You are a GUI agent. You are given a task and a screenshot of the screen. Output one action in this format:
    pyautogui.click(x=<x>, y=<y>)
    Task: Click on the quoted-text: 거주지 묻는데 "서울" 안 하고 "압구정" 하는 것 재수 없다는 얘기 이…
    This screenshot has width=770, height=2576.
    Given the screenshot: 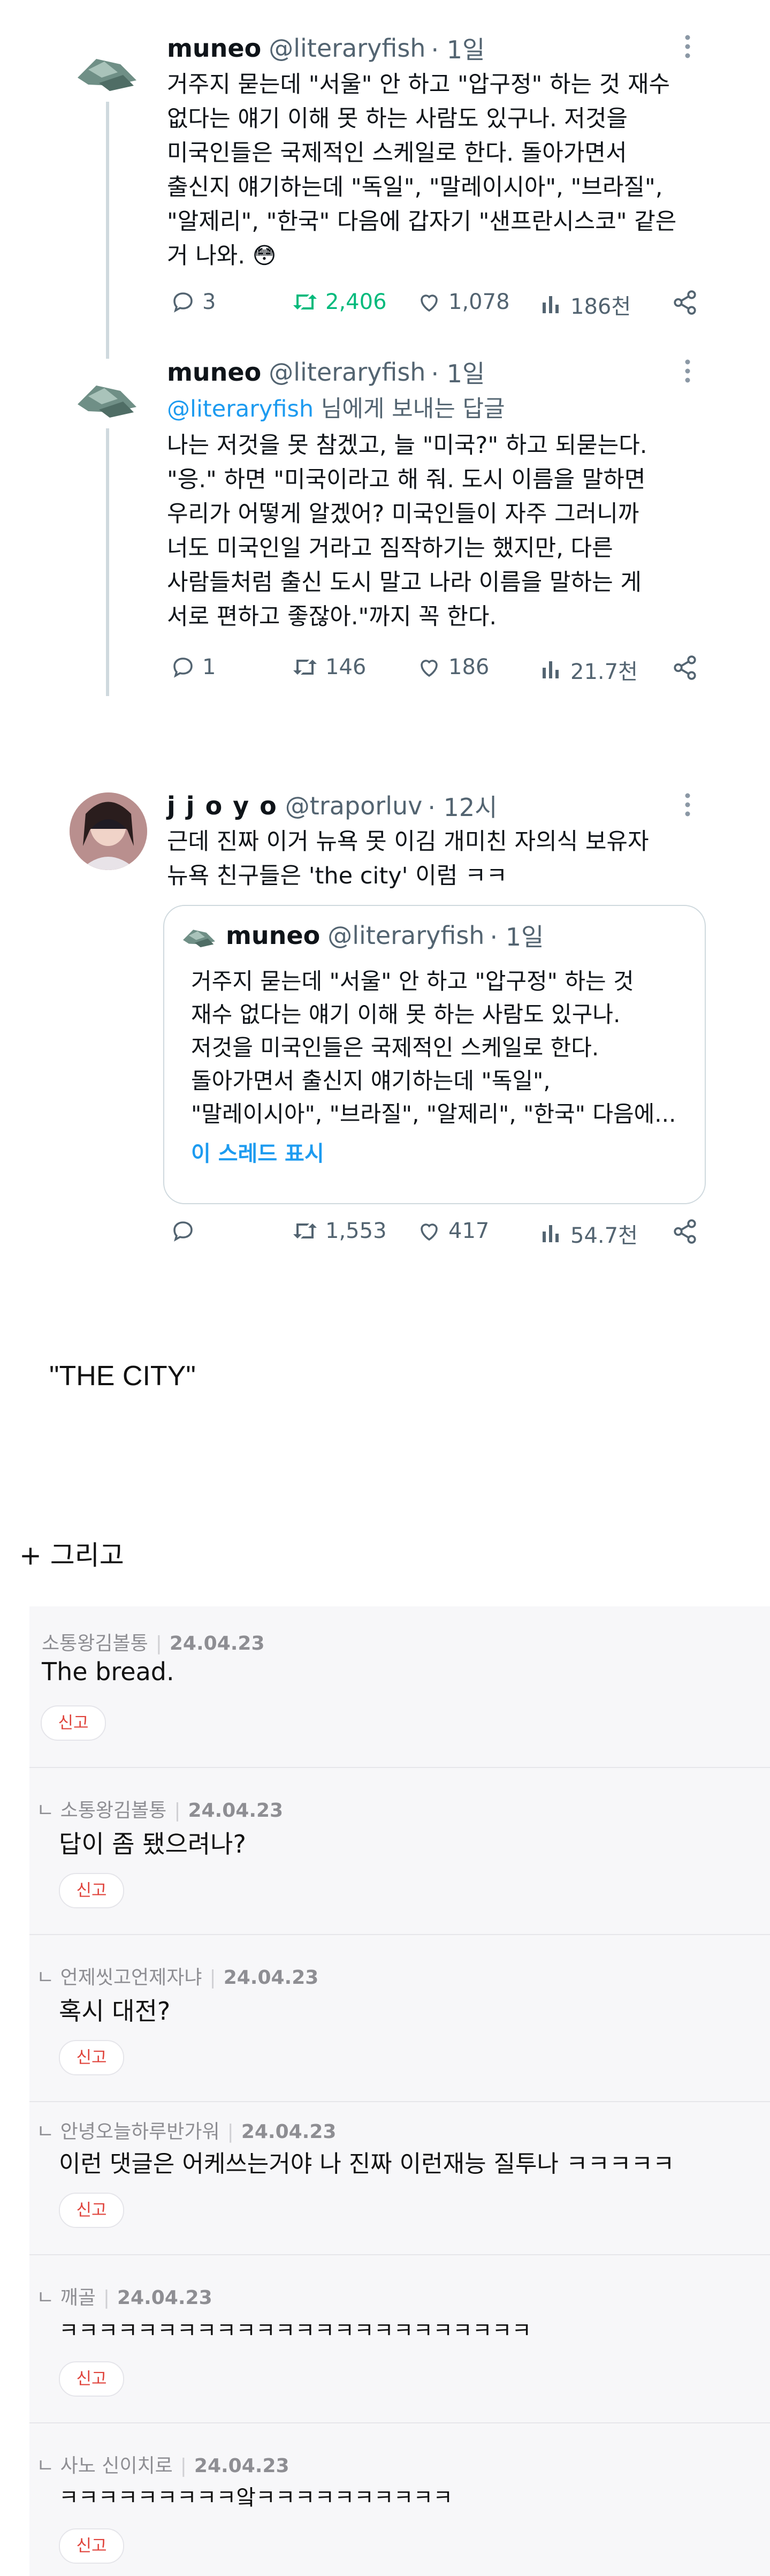 What is the action you would take?
    pyautogui.click(x=433, y=1047)
    